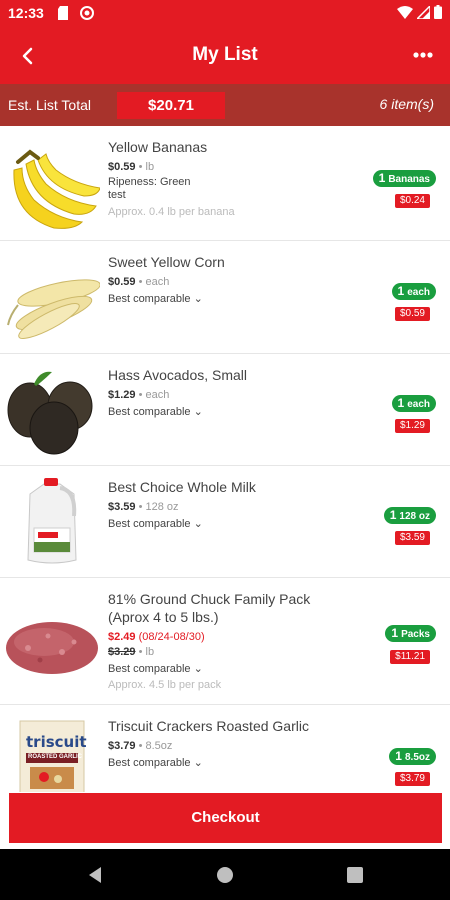 This screenshot has width=450, height=900. I want to click on checkout-bar: Checkout, so click(225, 820).